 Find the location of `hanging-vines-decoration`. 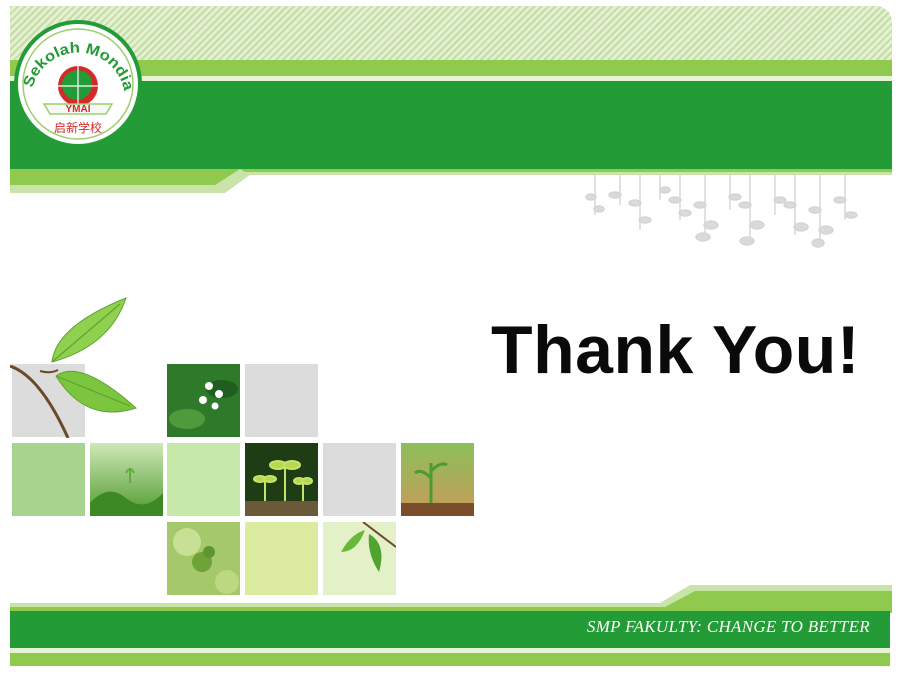

hanging-vines-decoration is located at coordinates (721, 211).